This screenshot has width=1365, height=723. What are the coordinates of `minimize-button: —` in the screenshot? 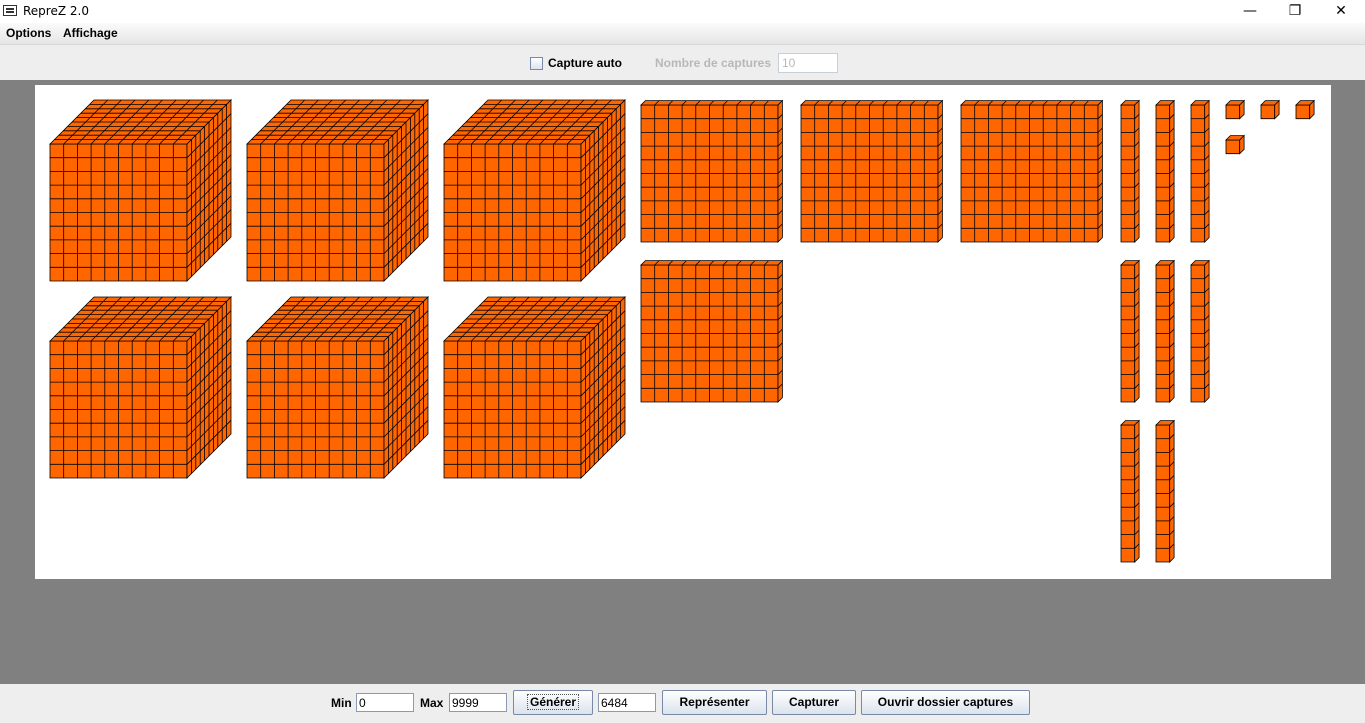 It's located at (1250, 11).